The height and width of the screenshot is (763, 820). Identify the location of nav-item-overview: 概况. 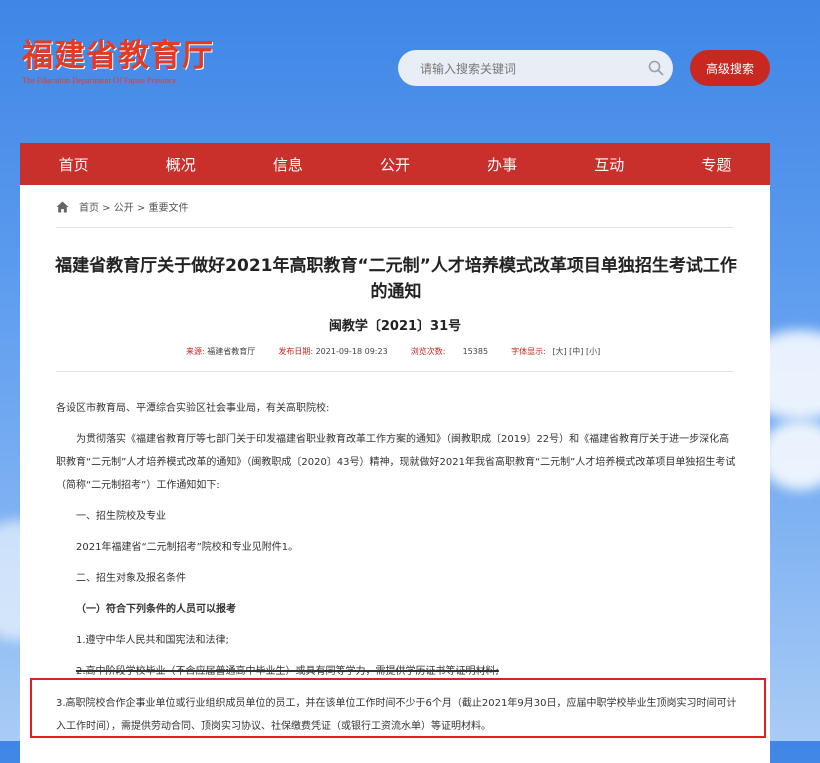
(180, 164).